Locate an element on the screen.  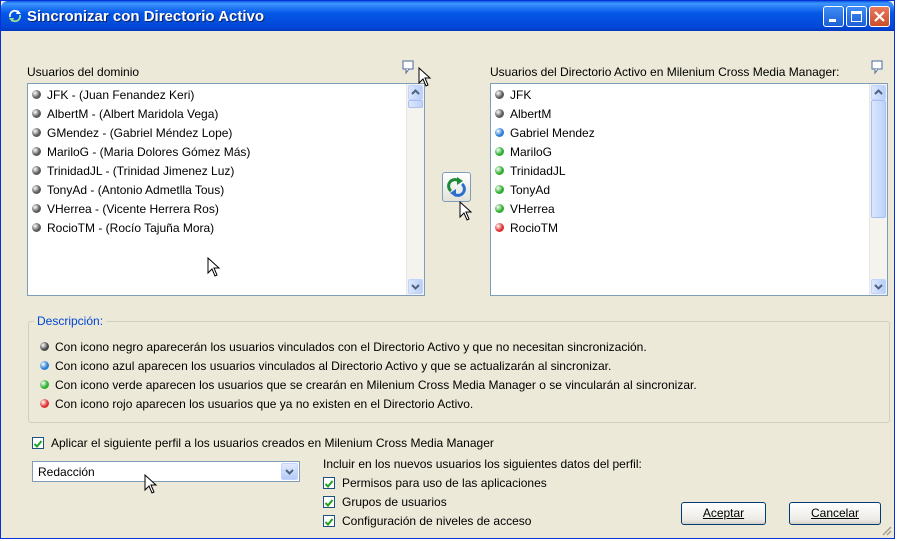
list-item: TrinidadJL - (Trinidad Jimenez Luz) is located at coordinates (133, 171).